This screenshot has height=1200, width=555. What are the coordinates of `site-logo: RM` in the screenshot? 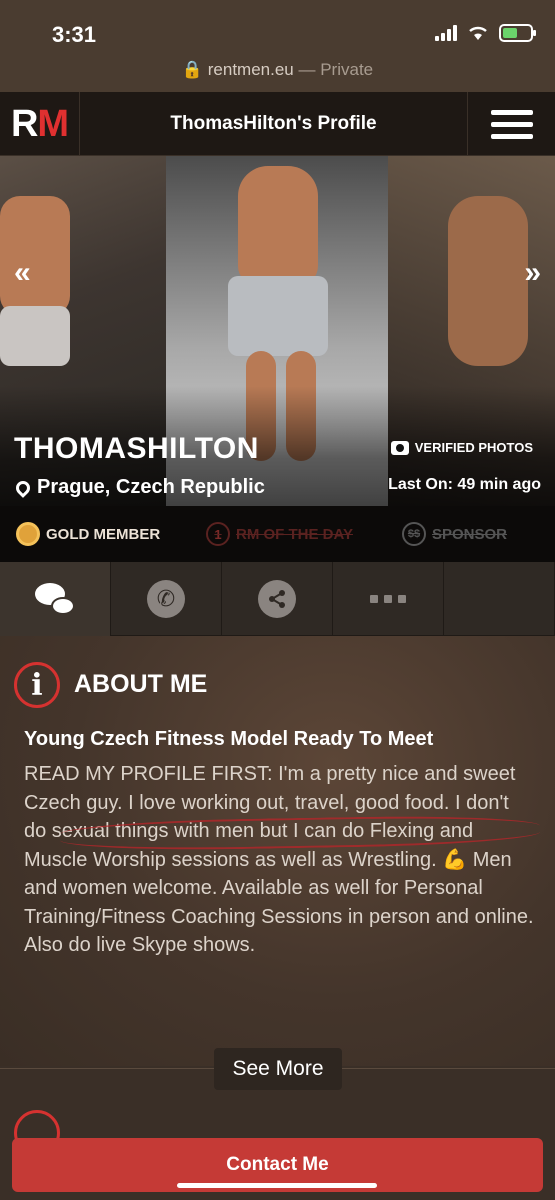 It's located at (40, 124).